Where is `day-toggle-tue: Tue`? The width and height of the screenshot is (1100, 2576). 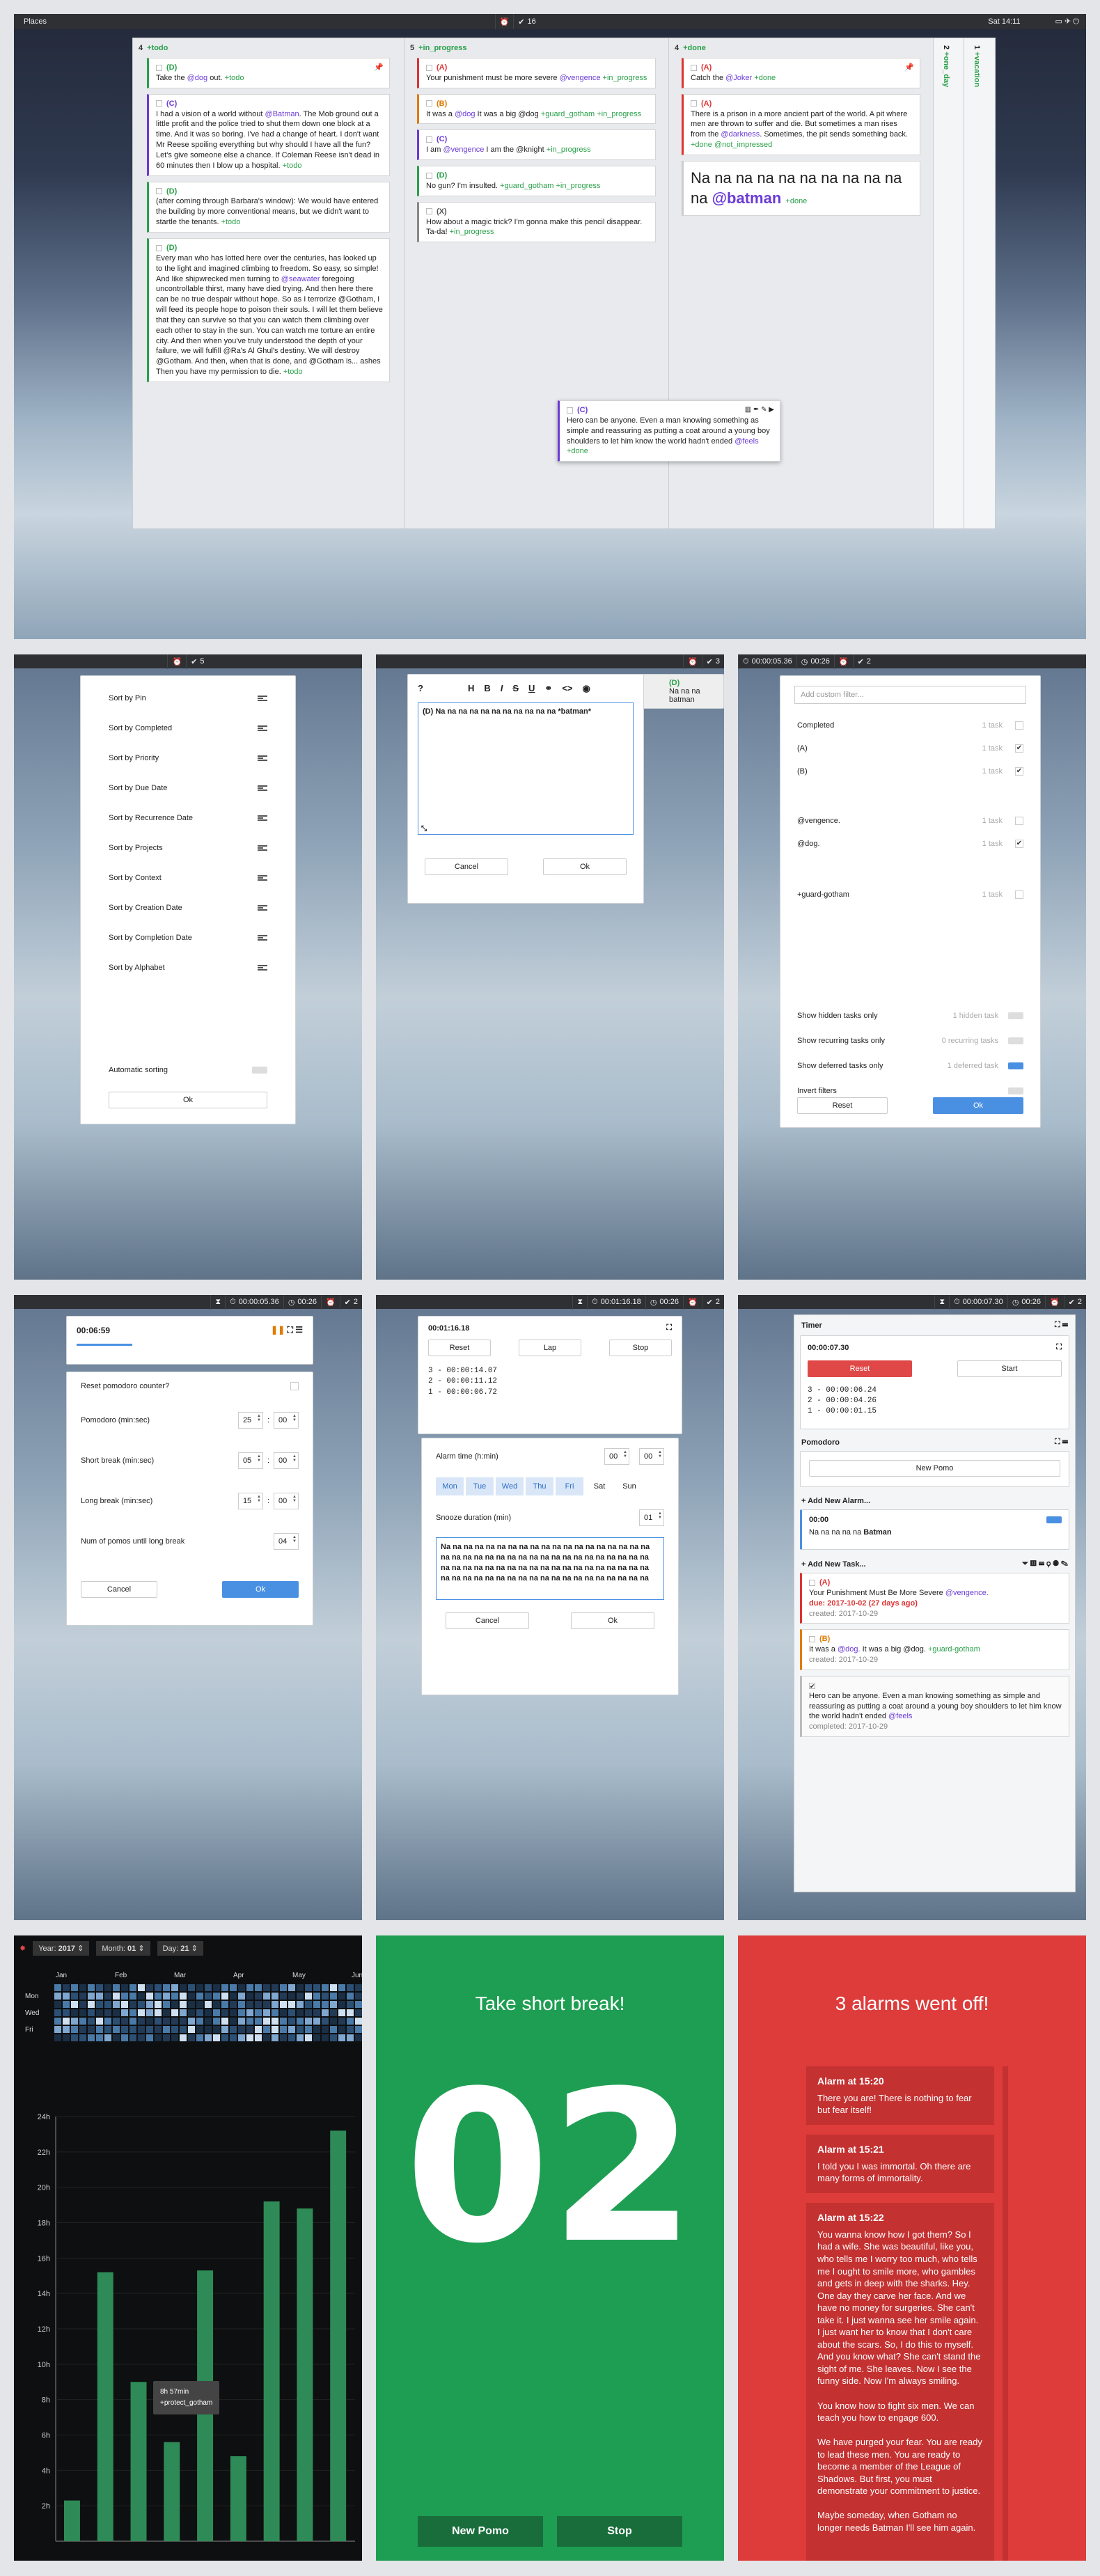
day-toggle-tue: Tue is located at coordinates (480, 1486).